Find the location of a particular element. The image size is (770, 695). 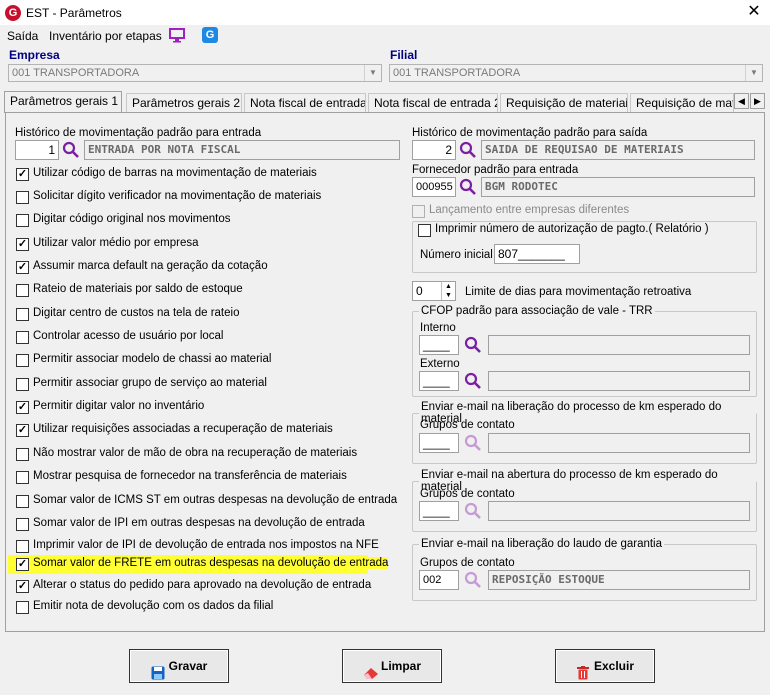

interno-desc is located at coordinates (619, 345).